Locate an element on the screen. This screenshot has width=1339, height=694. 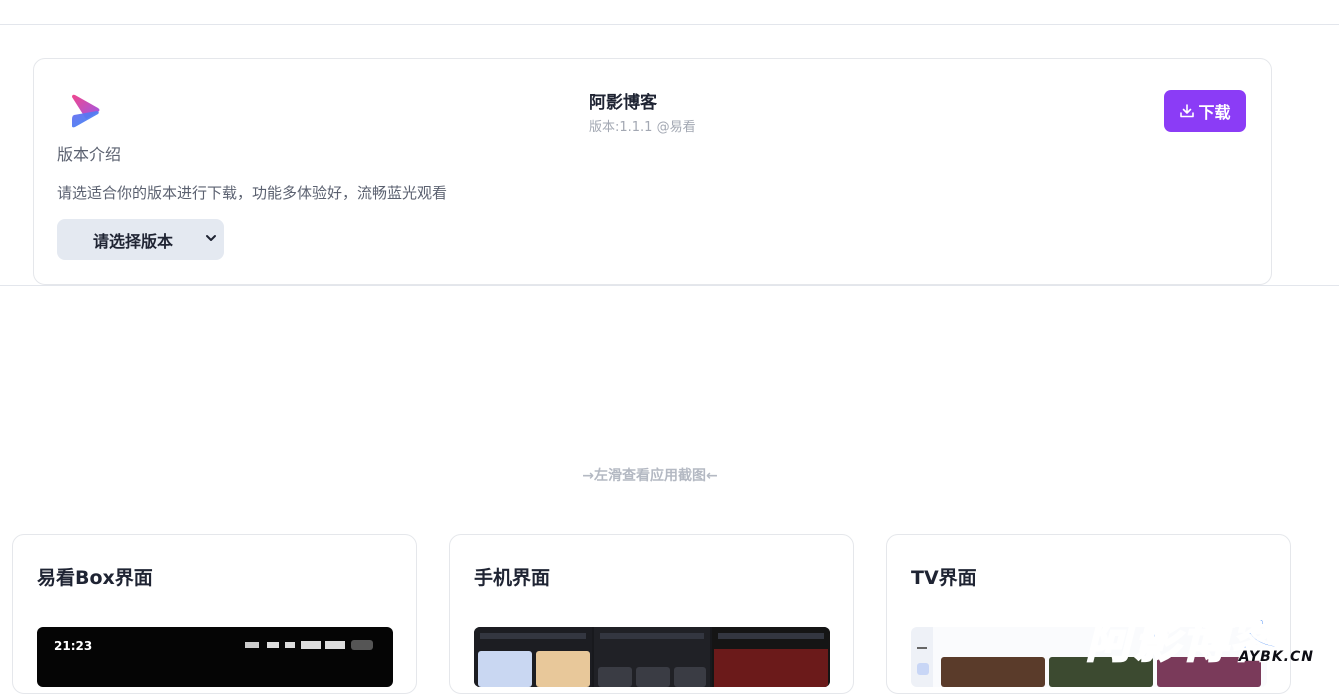
status-bar-icons is located at coordinates (309, 645).